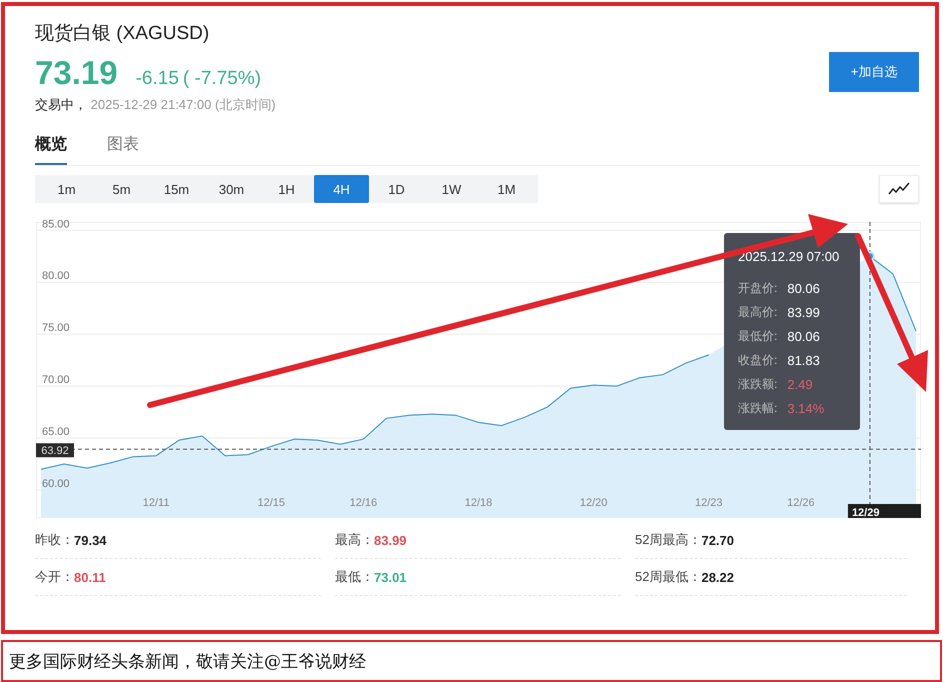  Describe the element at coordinates (61, 104) in the screenshot. I see `trading-status: 交易中，` at that location.